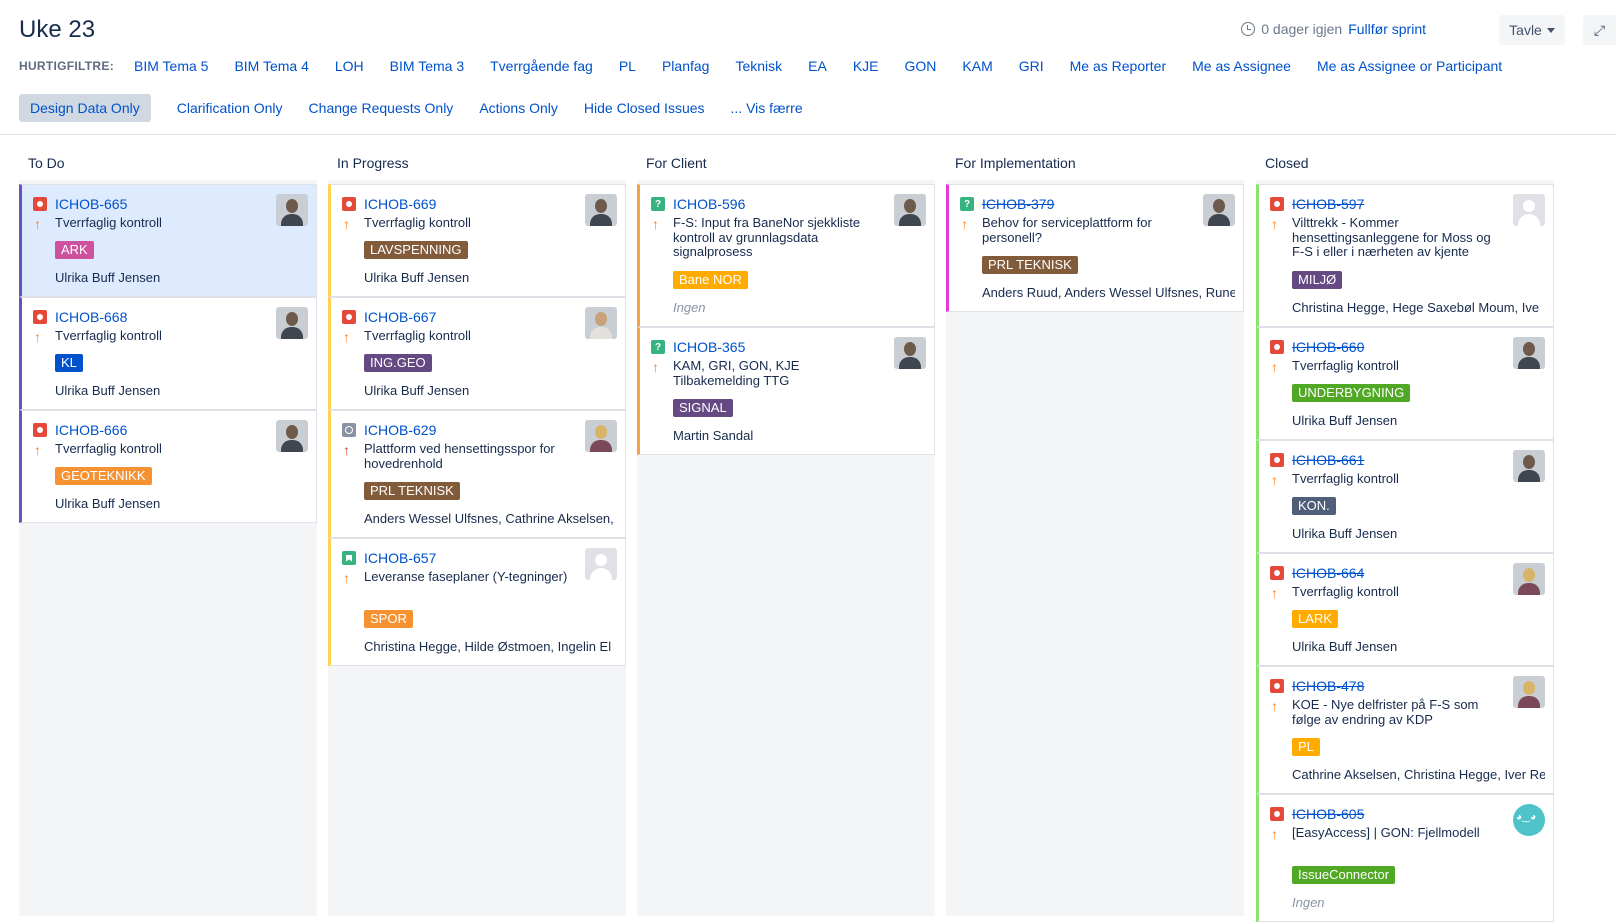 The height and width of the screenshot is (922, 1616). What do you see at coordinates (866, 66) in the screenshot?
I see `quickfilter-kje: KJE` at bounding box center [866, 66].